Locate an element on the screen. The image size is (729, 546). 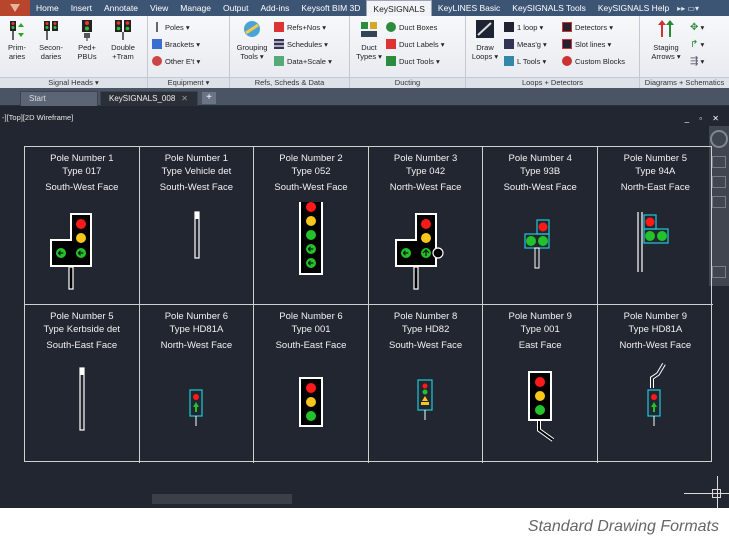
signal-card: Pole Number 6 Type 001 South-East Face is located at coordinates (311, 384).